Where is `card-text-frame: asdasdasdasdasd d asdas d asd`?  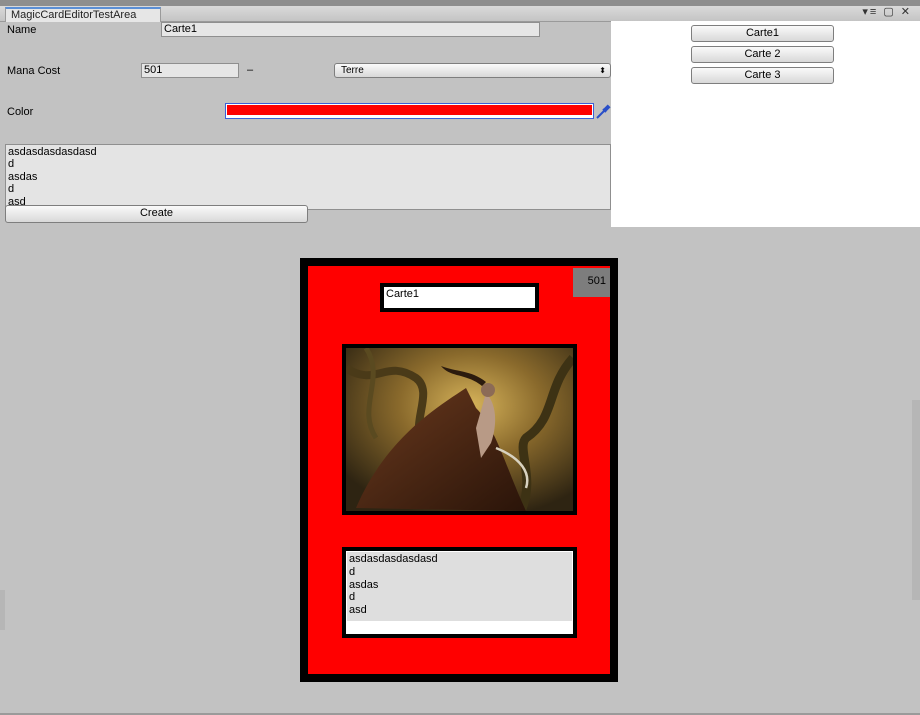
card-text-frame: asdasdasdasdasd d asdas d asd is located at coordinates (459, 592).